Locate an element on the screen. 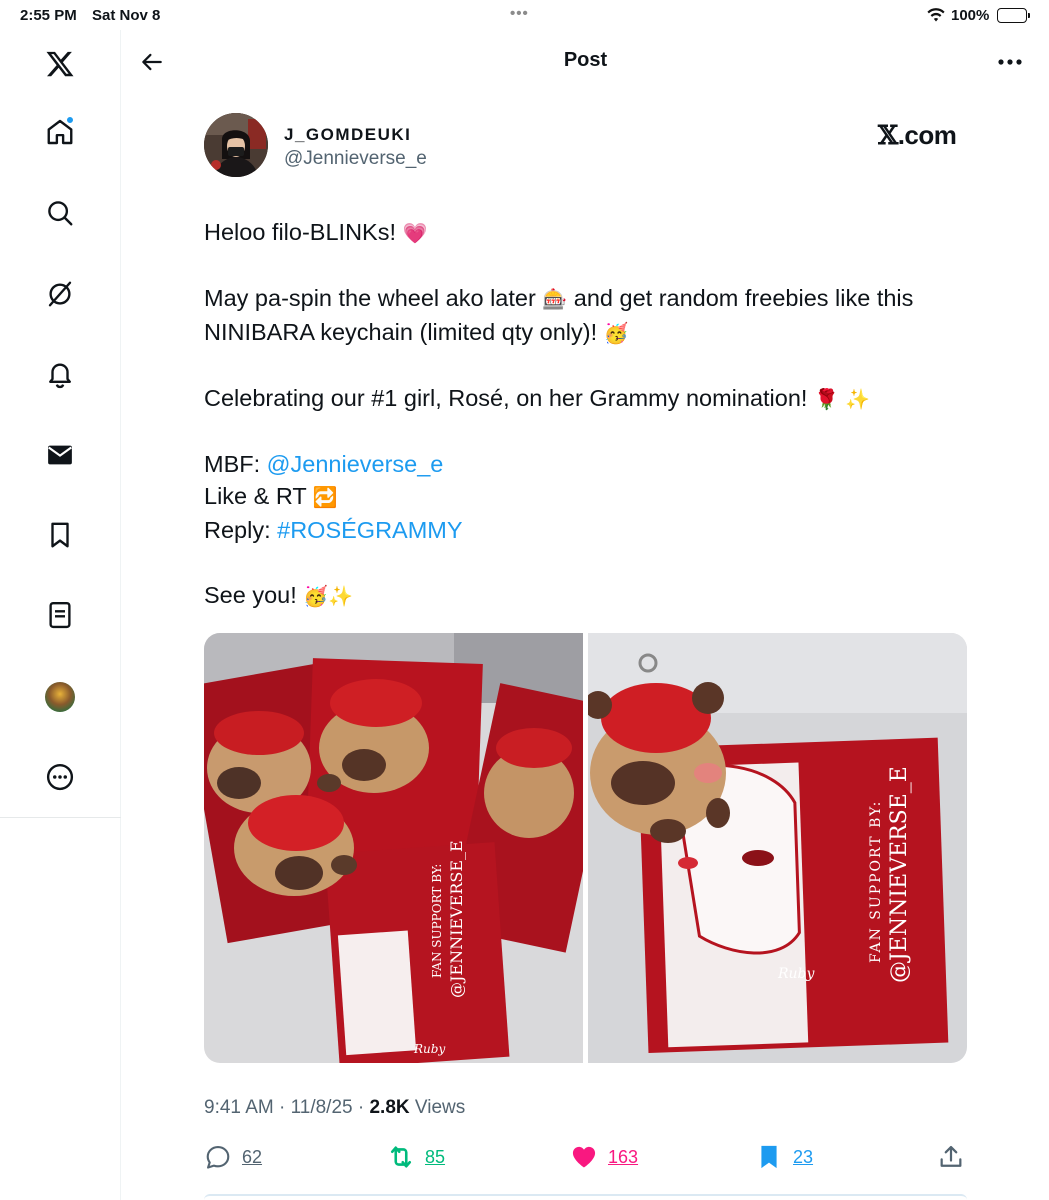  reply-label: Reply: is located at coordinates (241, 529).